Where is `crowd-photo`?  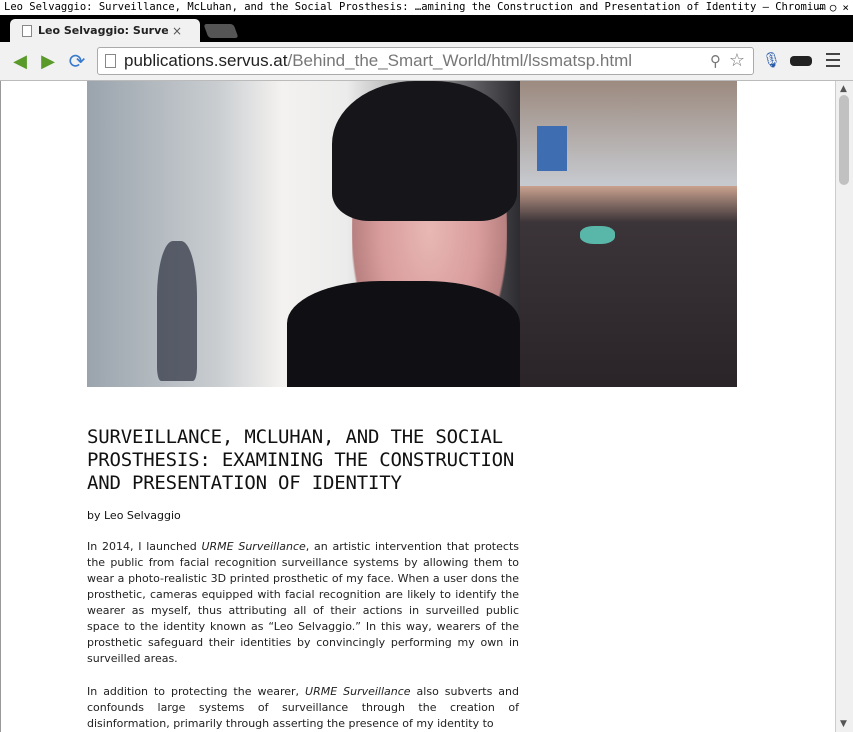 crowd-photo is located at coordinates (628, 234).